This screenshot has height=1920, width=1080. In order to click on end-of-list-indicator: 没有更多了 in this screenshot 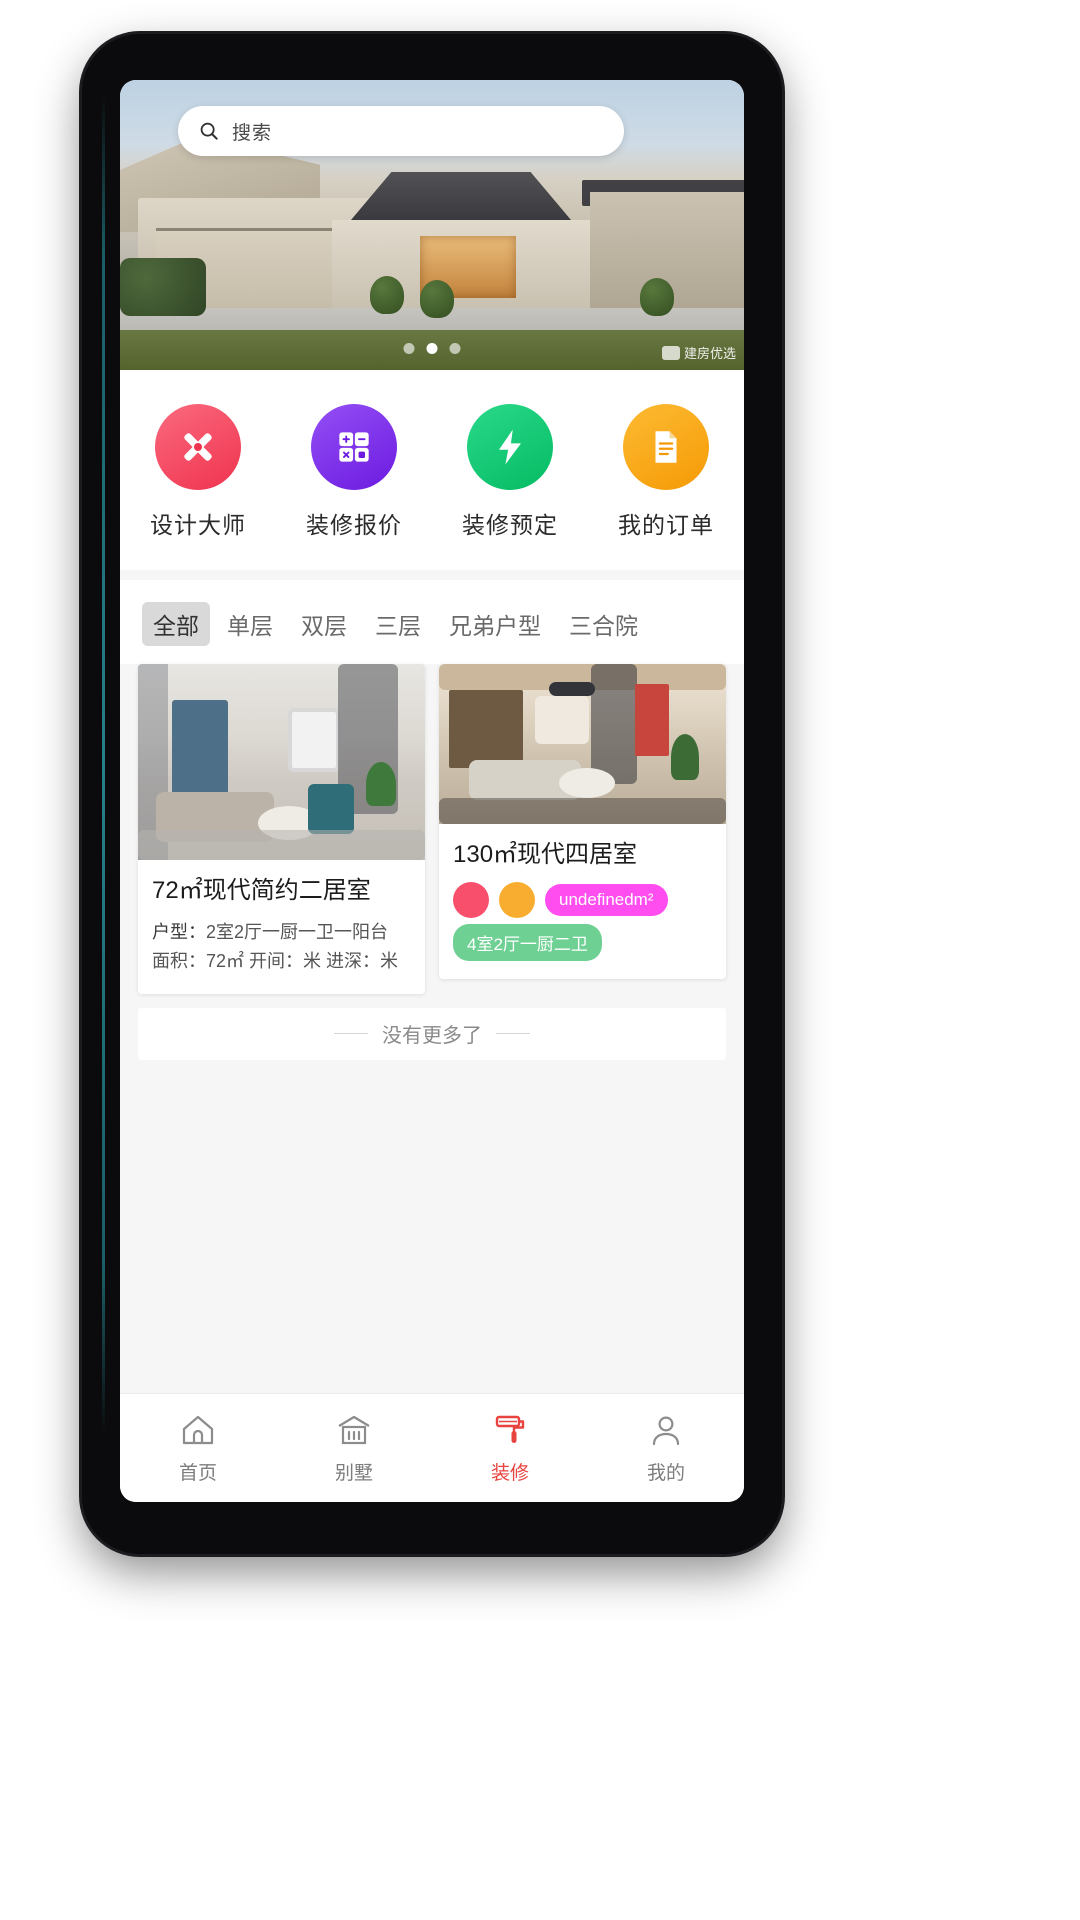, I will do `click(432, 1033)`.